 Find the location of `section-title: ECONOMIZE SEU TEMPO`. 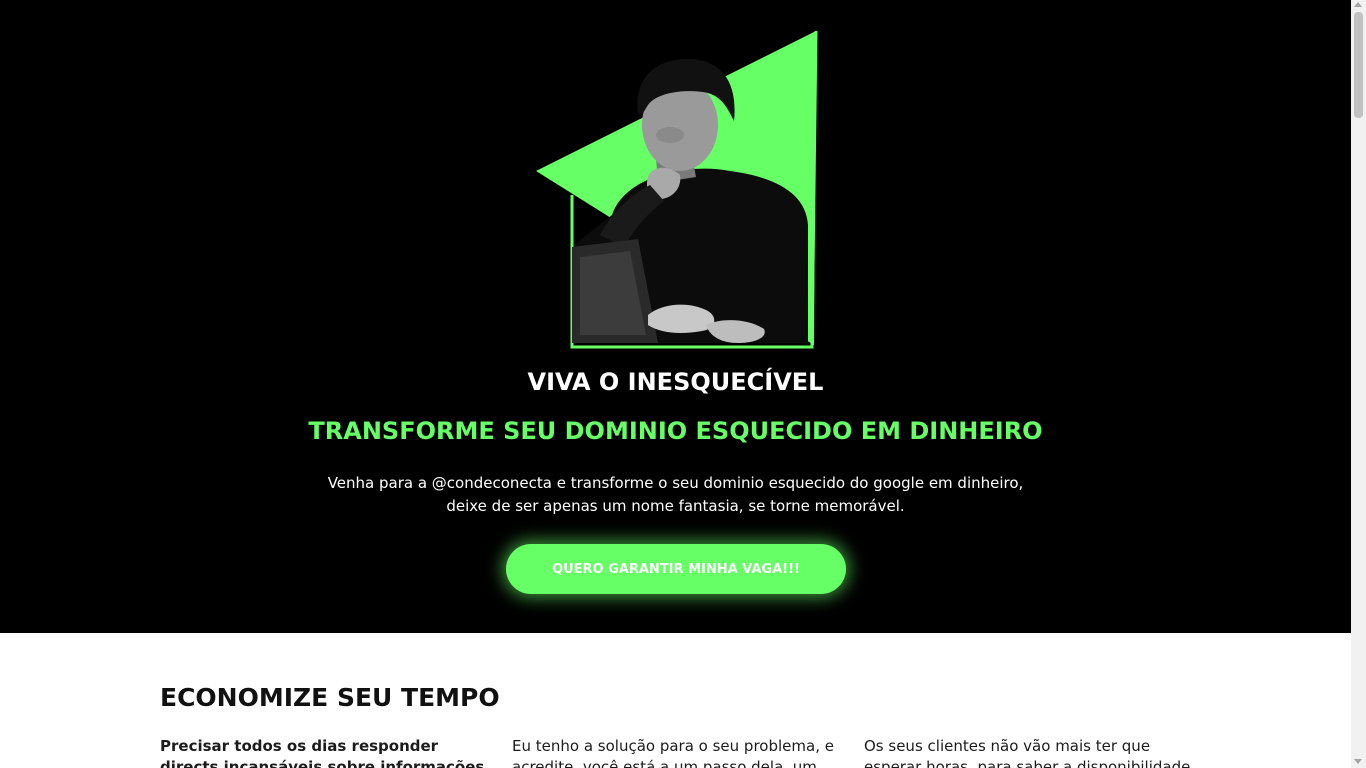

section-title: ECONOMIZE SEU TEMPO is located at coordinates (330, 697).